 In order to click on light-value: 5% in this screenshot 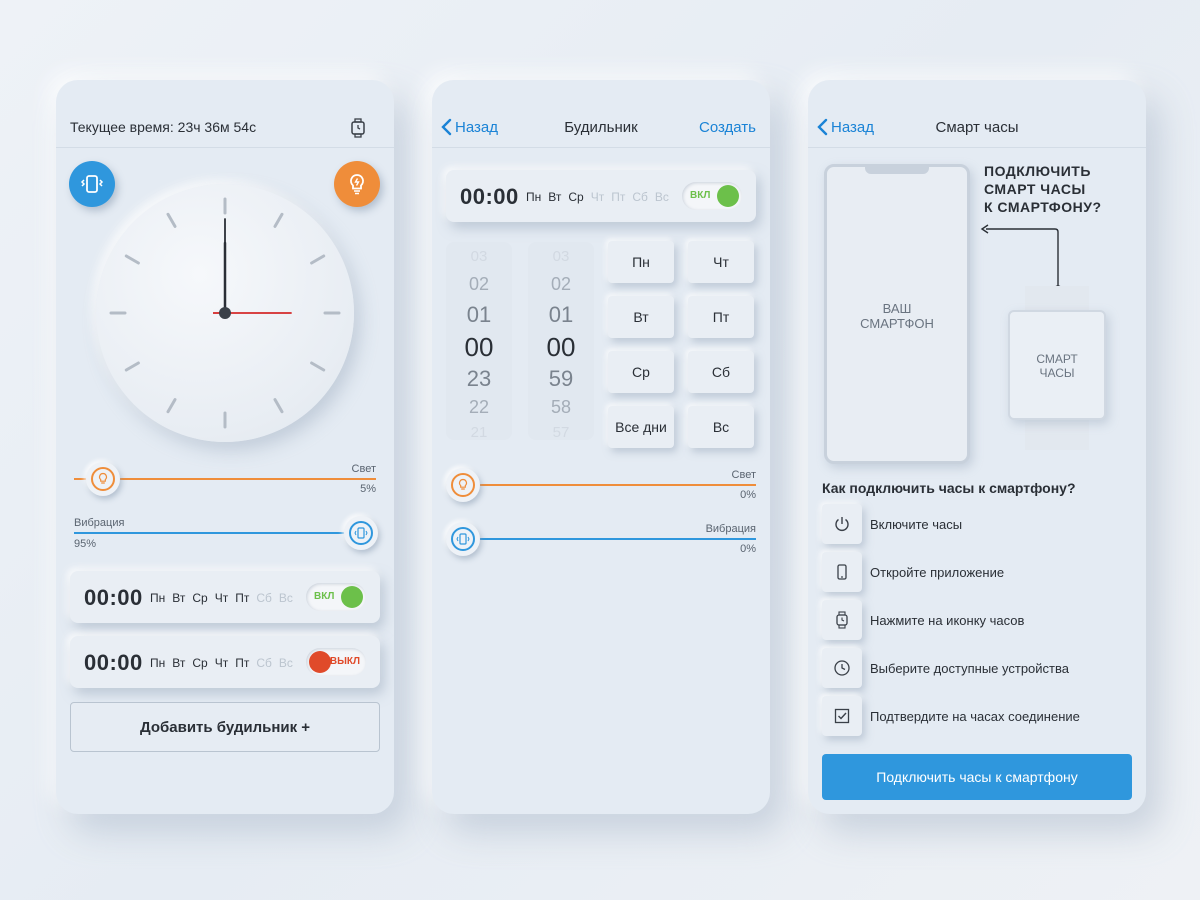, I will do `click(368, 489)`.